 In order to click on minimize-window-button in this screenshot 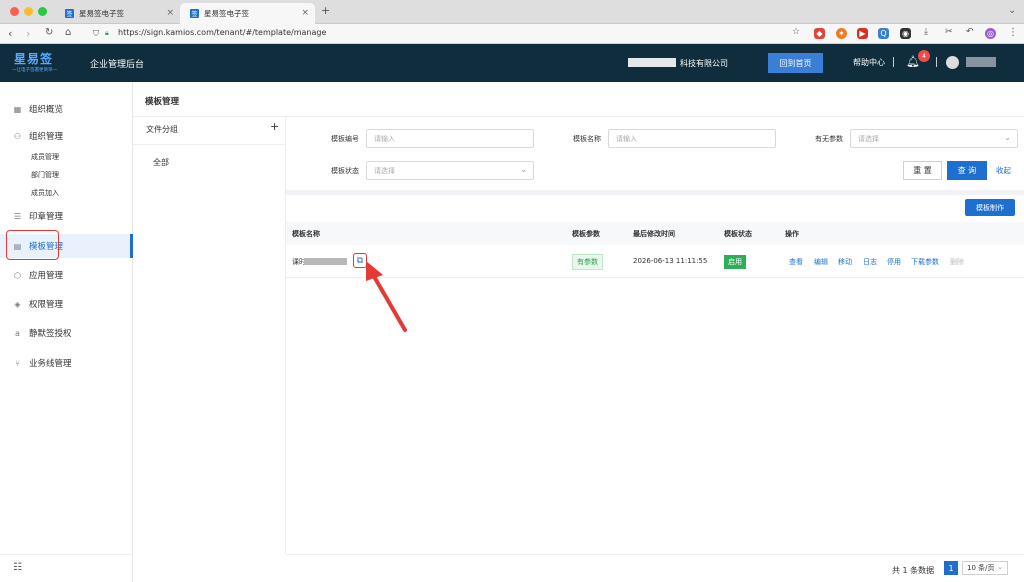, I will do `click(28, 11)`.